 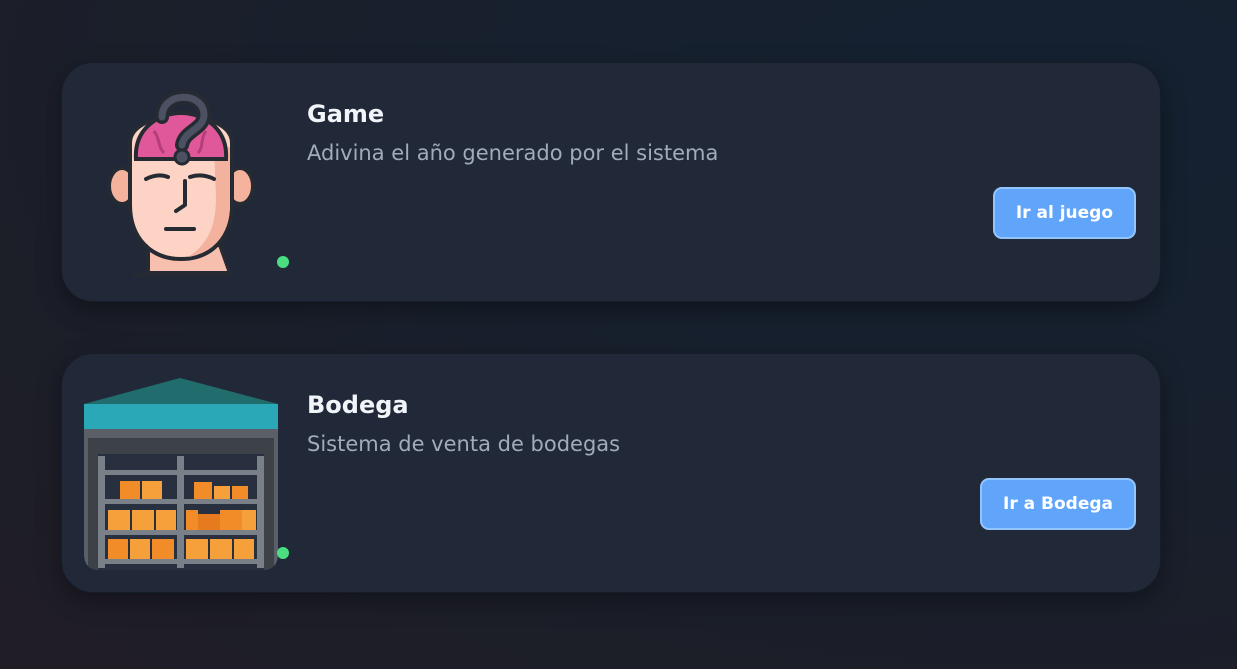 What do you see at coordinates (358, 405) in the screenshot?
I see `card-title: Bodega` at bounding box center [358, 405].